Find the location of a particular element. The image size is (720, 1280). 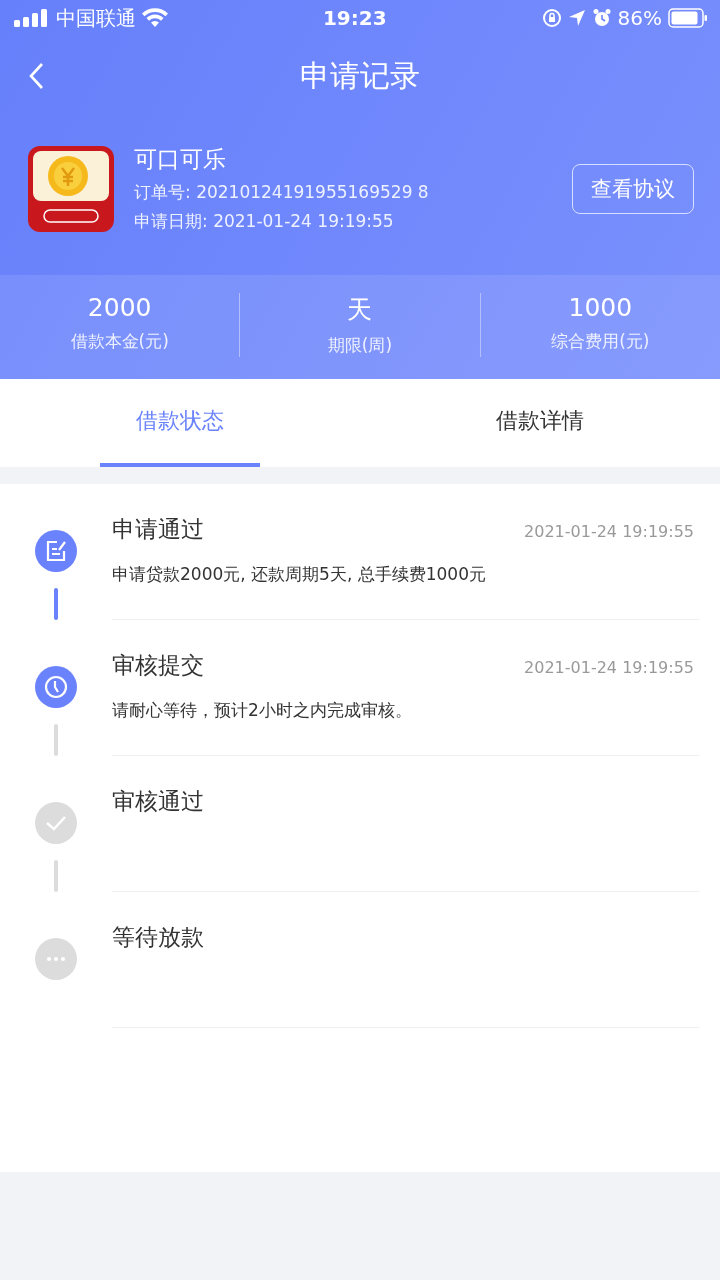

battery-icon is located at coordinates (688, 18).